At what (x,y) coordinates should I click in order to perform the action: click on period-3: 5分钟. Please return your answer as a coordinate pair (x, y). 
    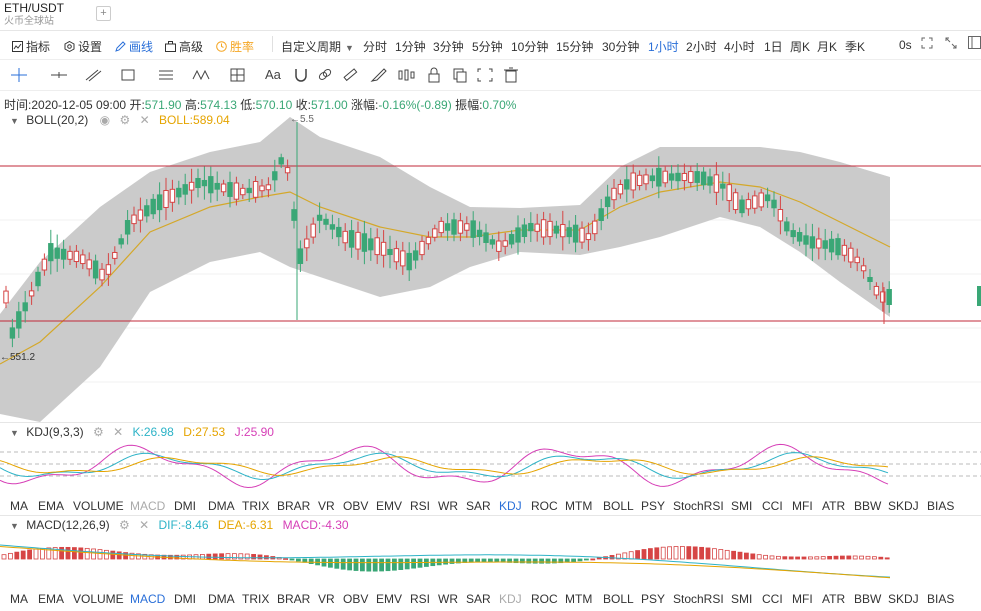
    Looking at the image, I should click on (487, 46).